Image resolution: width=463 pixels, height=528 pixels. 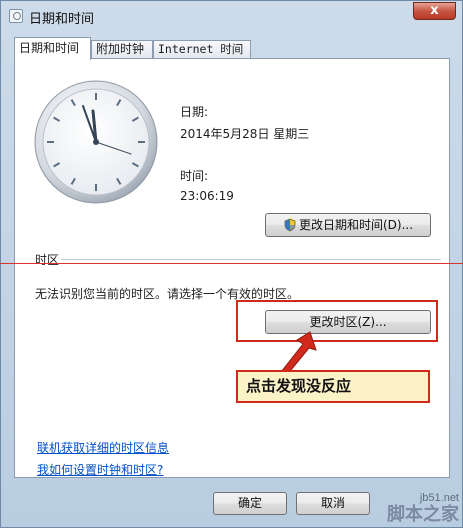 I want to click on shield-icon, so click(x=290, y=225).